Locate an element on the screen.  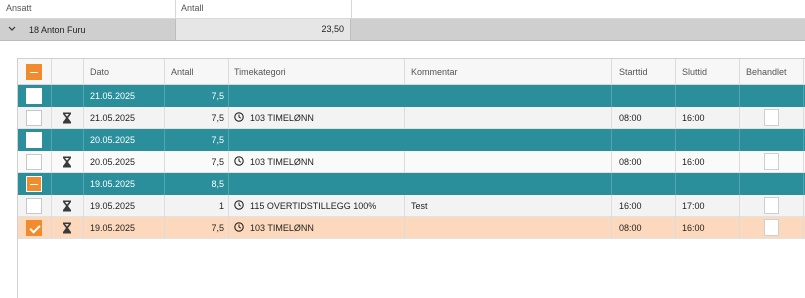
day-row: 20.05.2025 7,5 is located at coordinates (411, 140).